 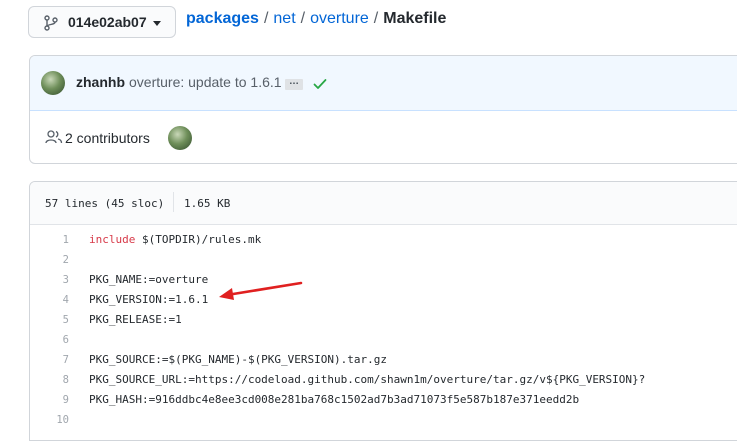 What do you see at coordinates (207, 203) in the screenshot?
I see `file-size: 1.65 KB` at bounding box center [207, 203].